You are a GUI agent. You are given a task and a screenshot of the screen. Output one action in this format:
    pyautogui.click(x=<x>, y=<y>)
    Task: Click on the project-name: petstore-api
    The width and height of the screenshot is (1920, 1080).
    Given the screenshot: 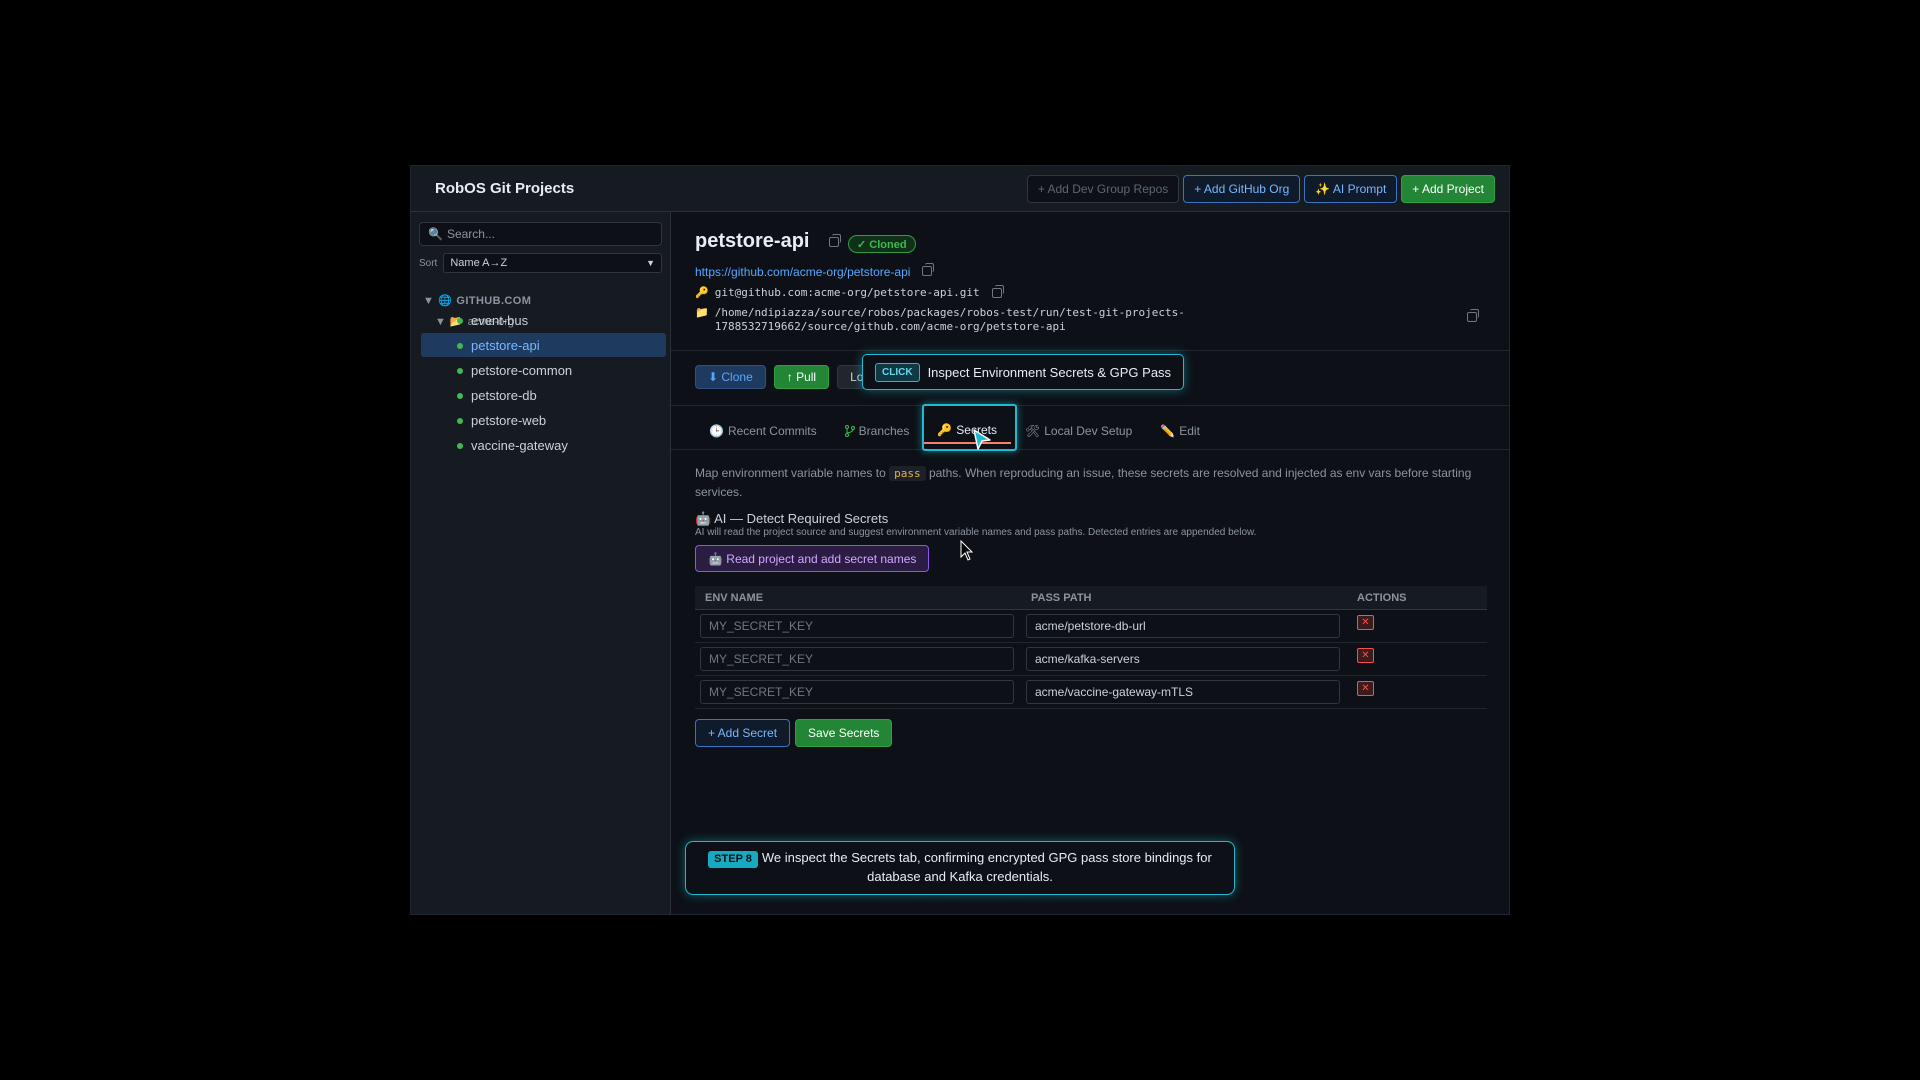 What is the action you would take?
    pyautogui.click(x=752, y=241)
    